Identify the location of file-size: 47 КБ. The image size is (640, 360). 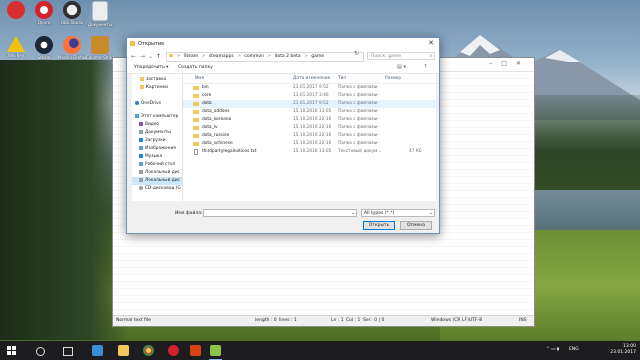
(415, 151).